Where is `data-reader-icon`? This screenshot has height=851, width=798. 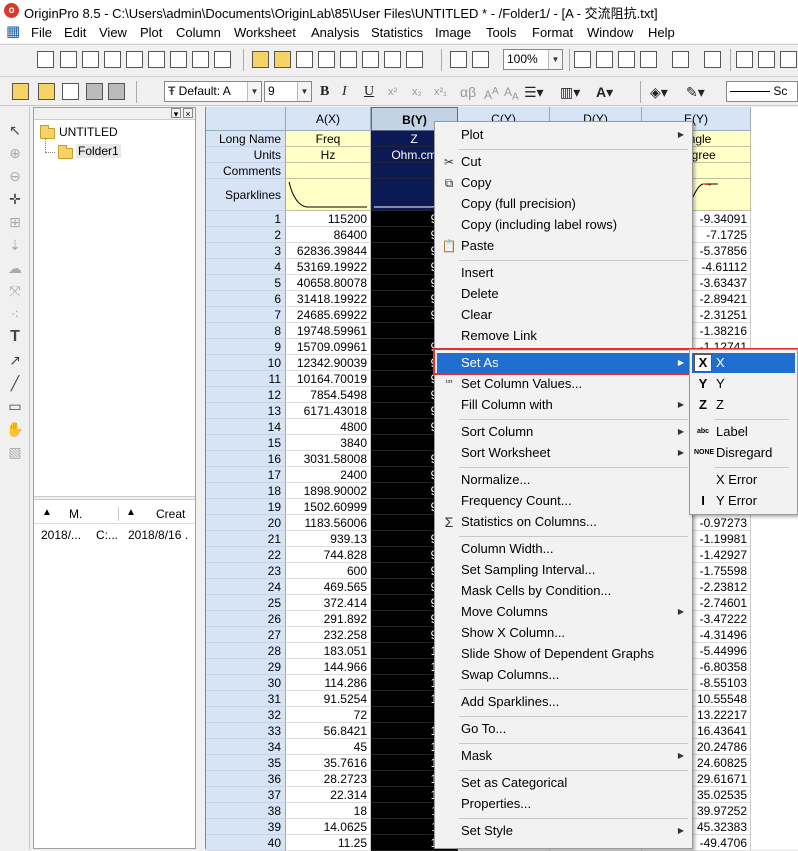
data-reader-icon is located at coordinates (20, 91).